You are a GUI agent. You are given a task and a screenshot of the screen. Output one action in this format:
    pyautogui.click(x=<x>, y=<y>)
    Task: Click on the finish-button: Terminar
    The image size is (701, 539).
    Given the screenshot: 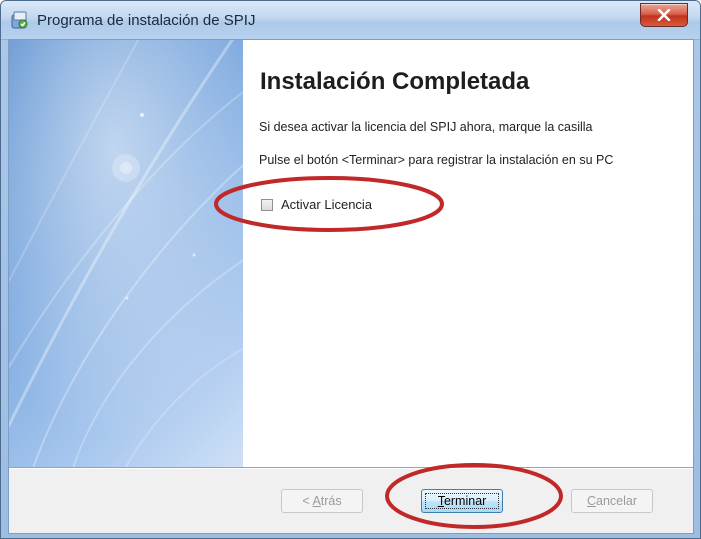 What is the action you would take?
    pyautogui.click(x=462, y=501)
    